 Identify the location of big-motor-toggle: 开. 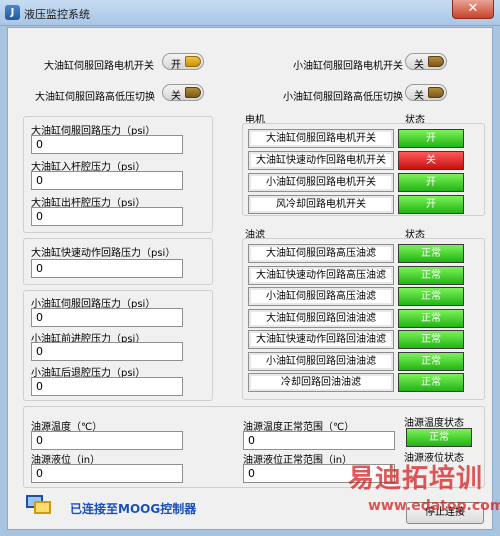
(183, 62).